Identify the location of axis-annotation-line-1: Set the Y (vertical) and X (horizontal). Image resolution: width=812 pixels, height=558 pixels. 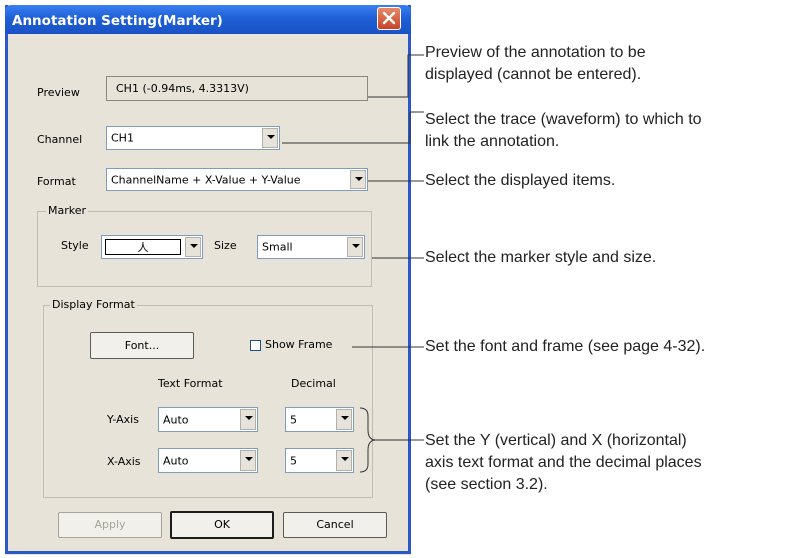
(556, 440).